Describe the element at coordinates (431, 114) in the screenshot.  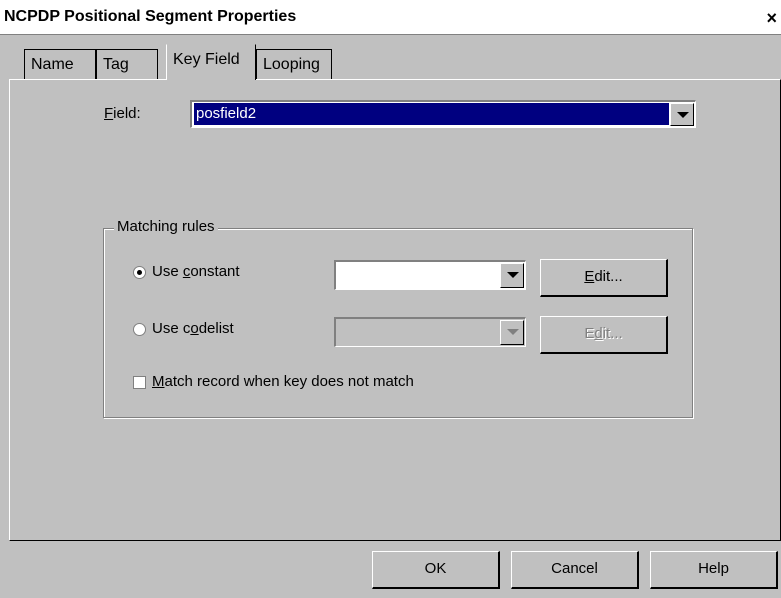
I see `field-select-value: posfield2` at that location.